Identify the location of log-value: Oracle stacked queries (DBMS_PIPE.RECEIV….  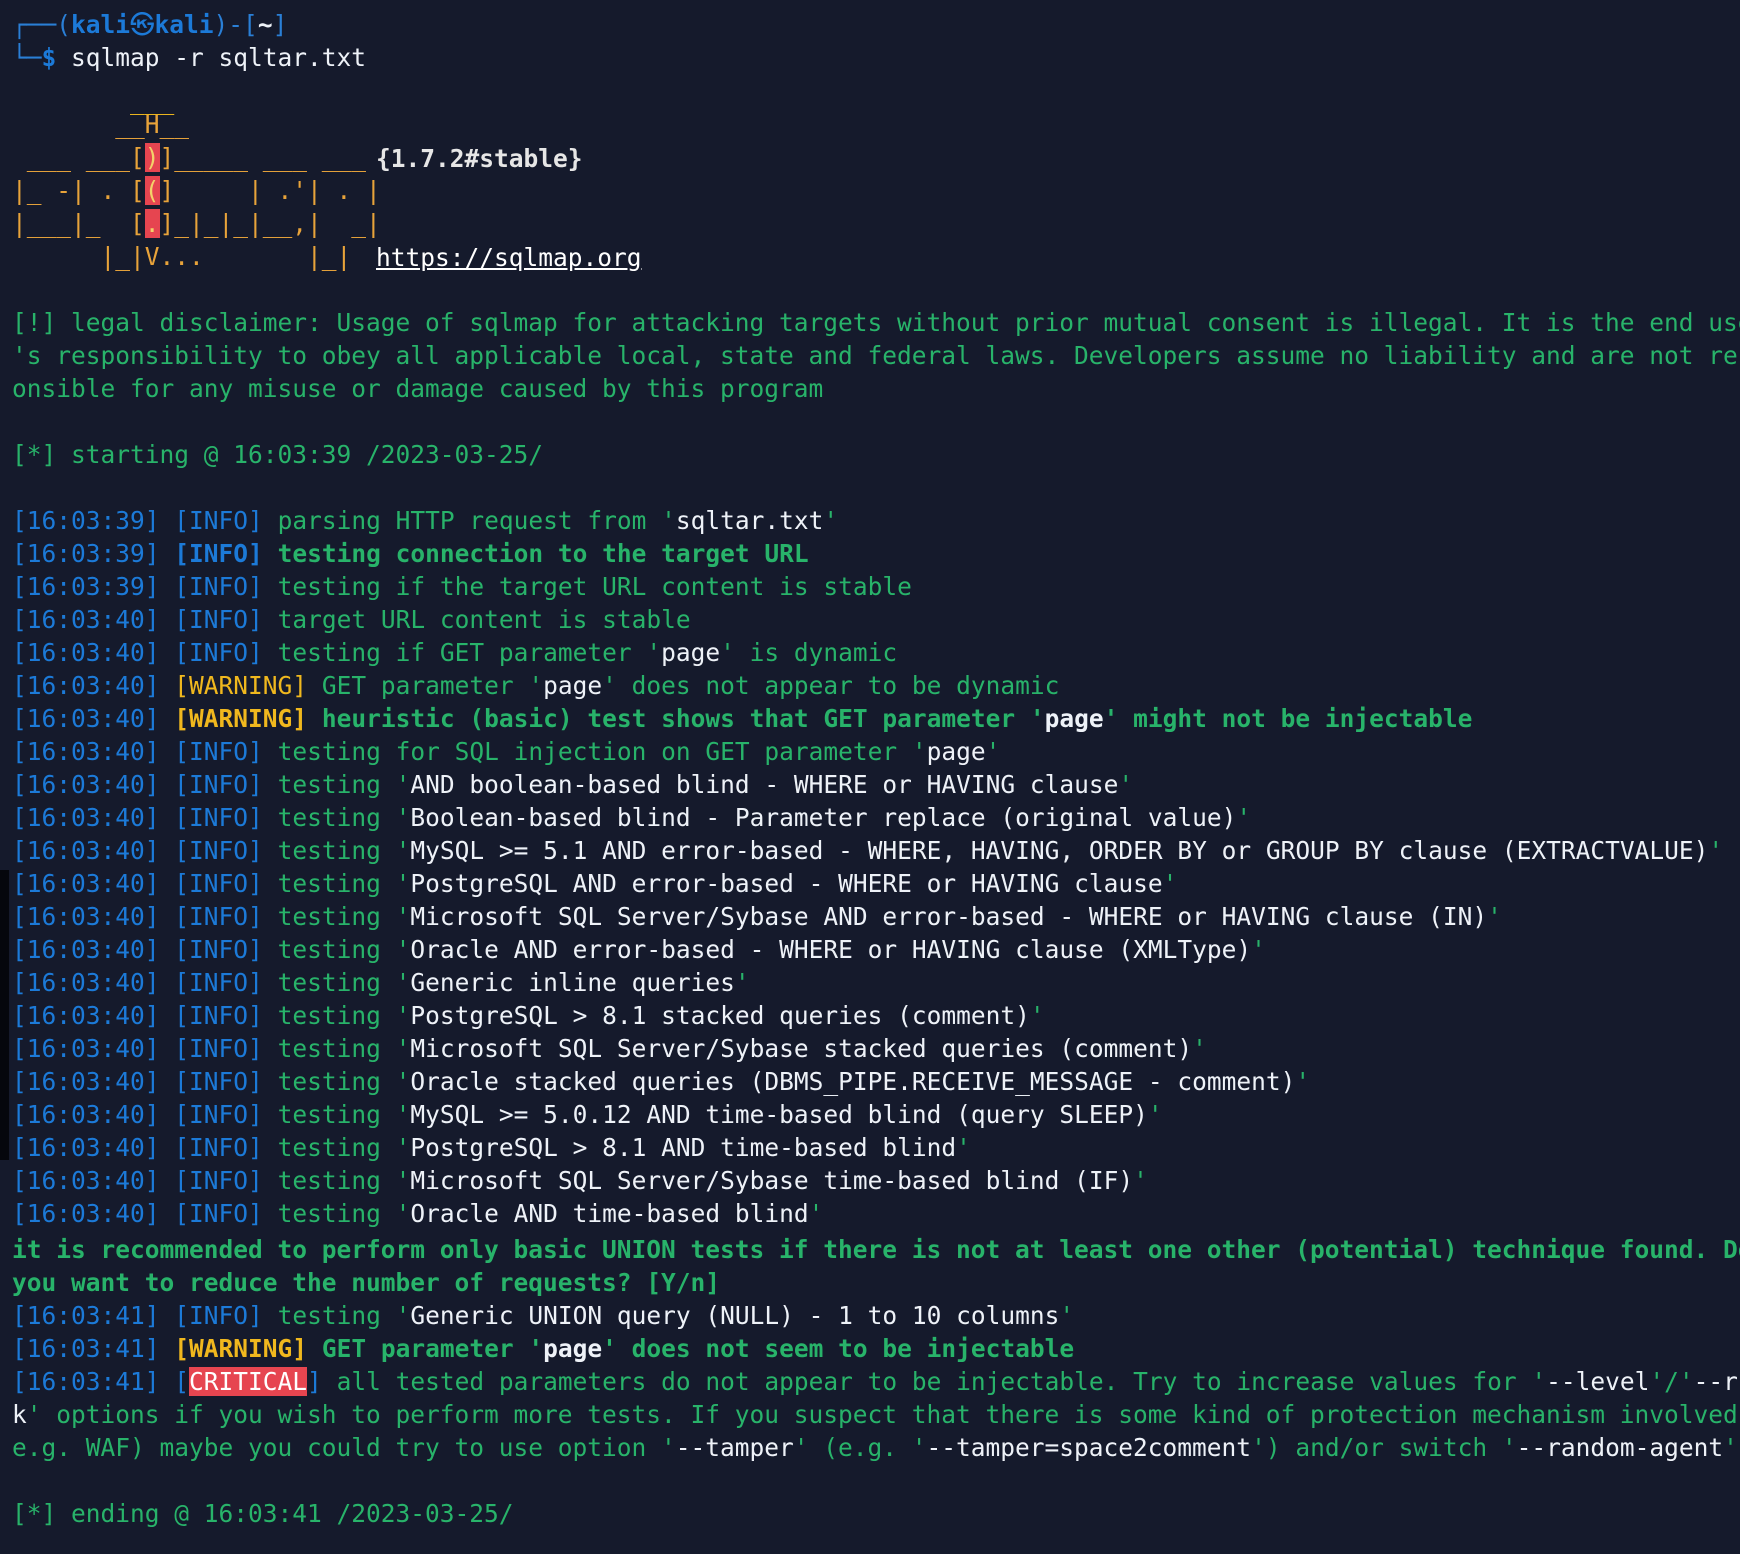
(853, 1081).